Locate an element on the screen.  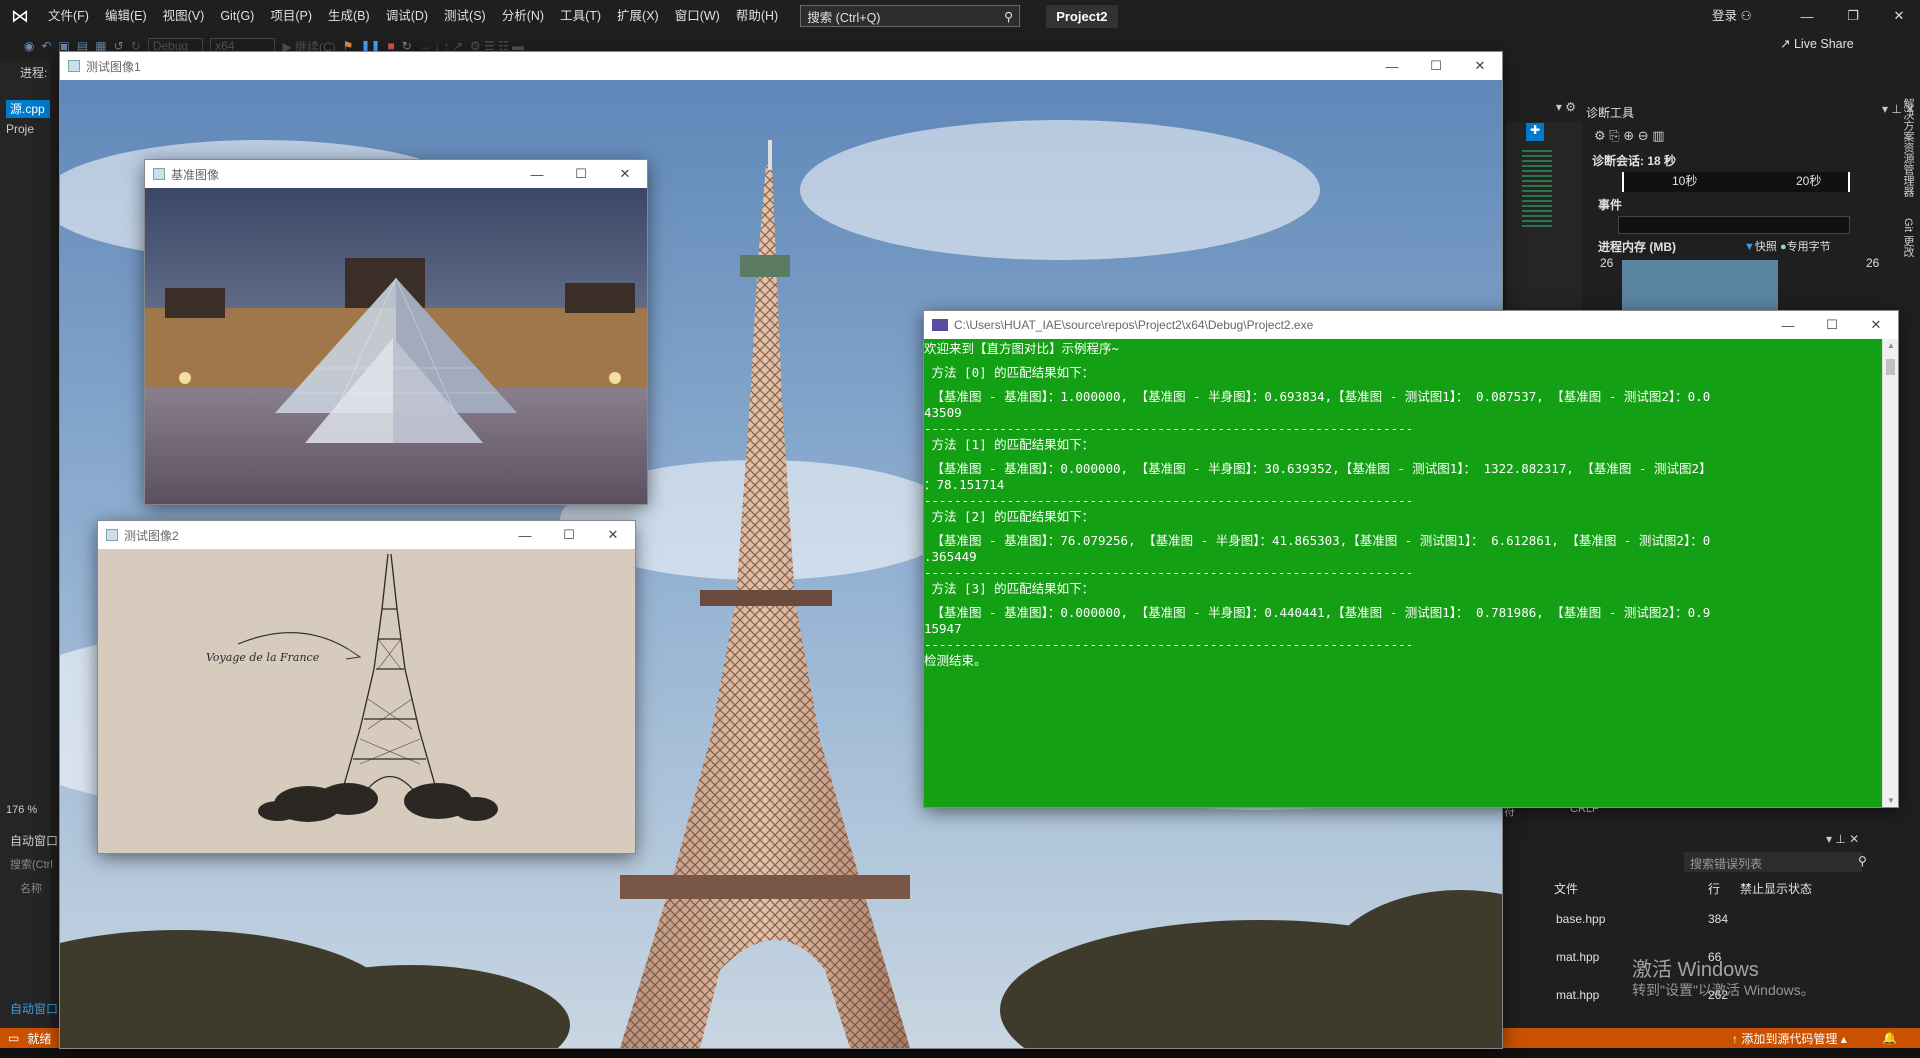
console-line: 43509 is located at coordinates (943, 412).